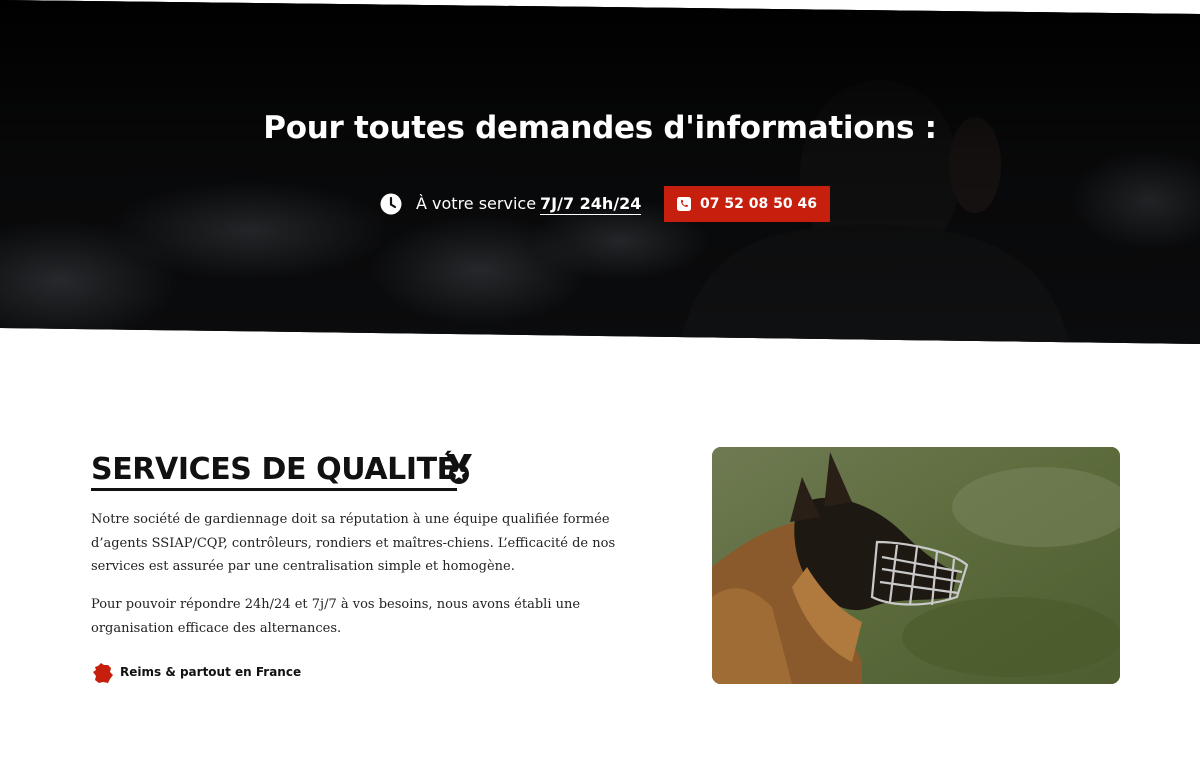  Describe the element at coordinates (476, 203) in the screenshot. I see `service-prefix: À votre service` at that location.